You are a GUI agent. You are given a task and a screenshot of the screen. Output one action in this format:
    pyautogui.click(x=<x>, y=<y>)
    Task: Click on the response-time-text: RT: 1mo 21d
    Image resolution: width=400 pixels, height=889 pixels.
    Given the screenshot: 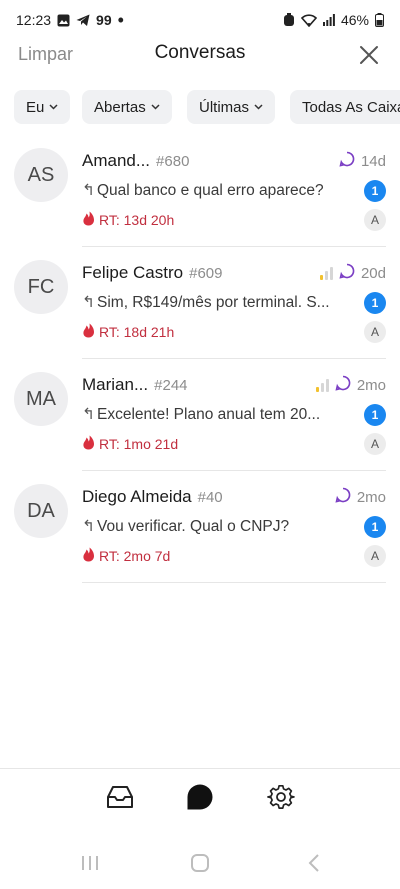 What is the action you would take?
    pyautogui.click(x=139, y=444)
    